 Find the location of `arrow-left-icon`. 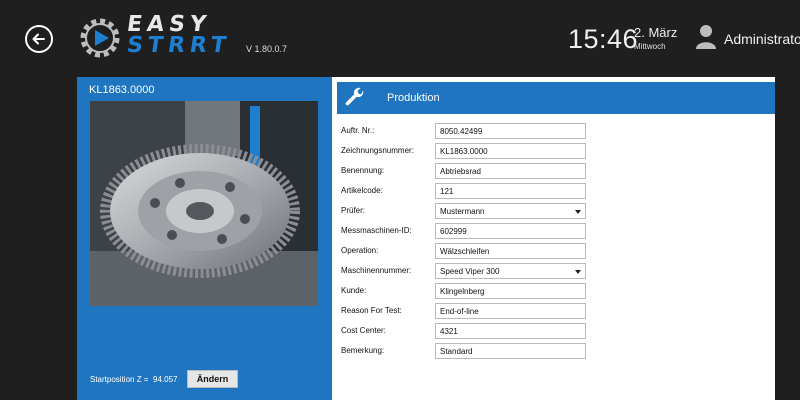

arrow-left-icon is located at coordinates (38, 39).